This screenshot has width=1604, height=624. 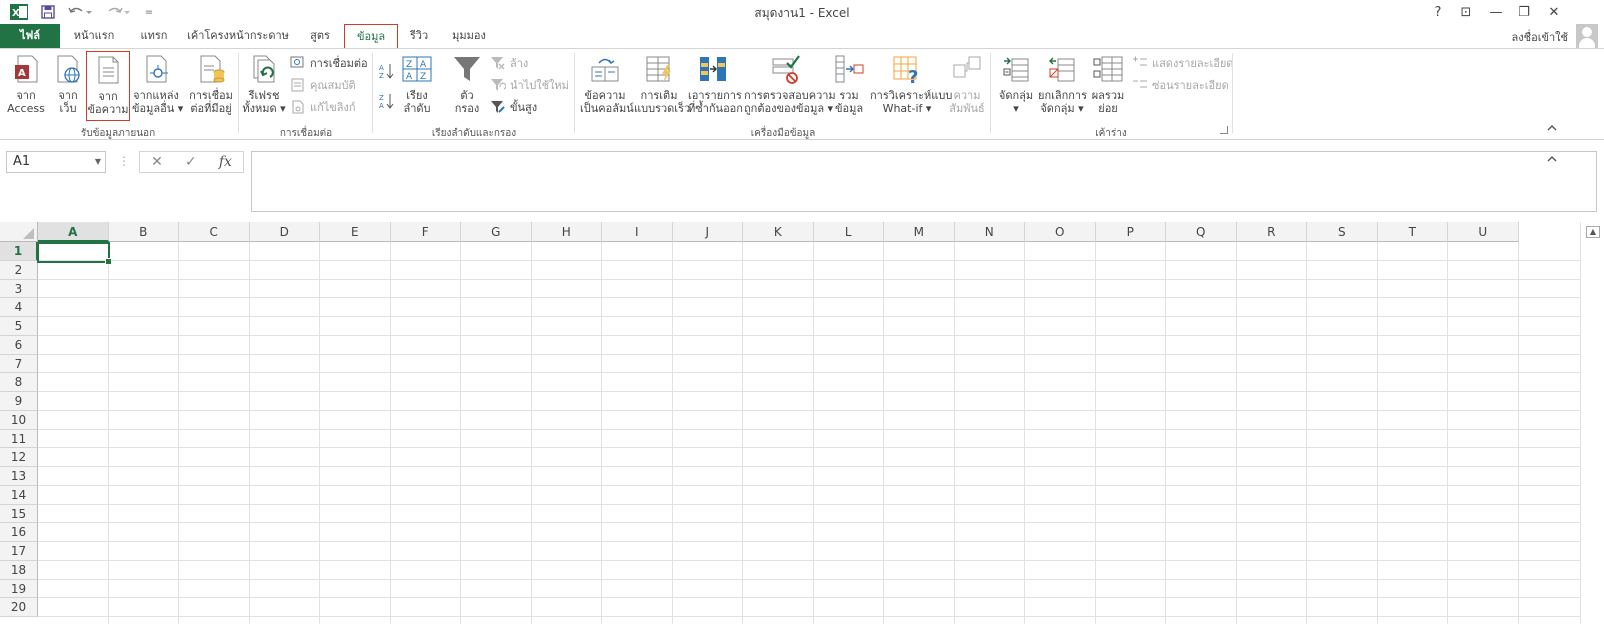 What do you see at coordinates (1271, 232) in the screenshot?
I see `column-header: R` at bounding box center [1271, 232].